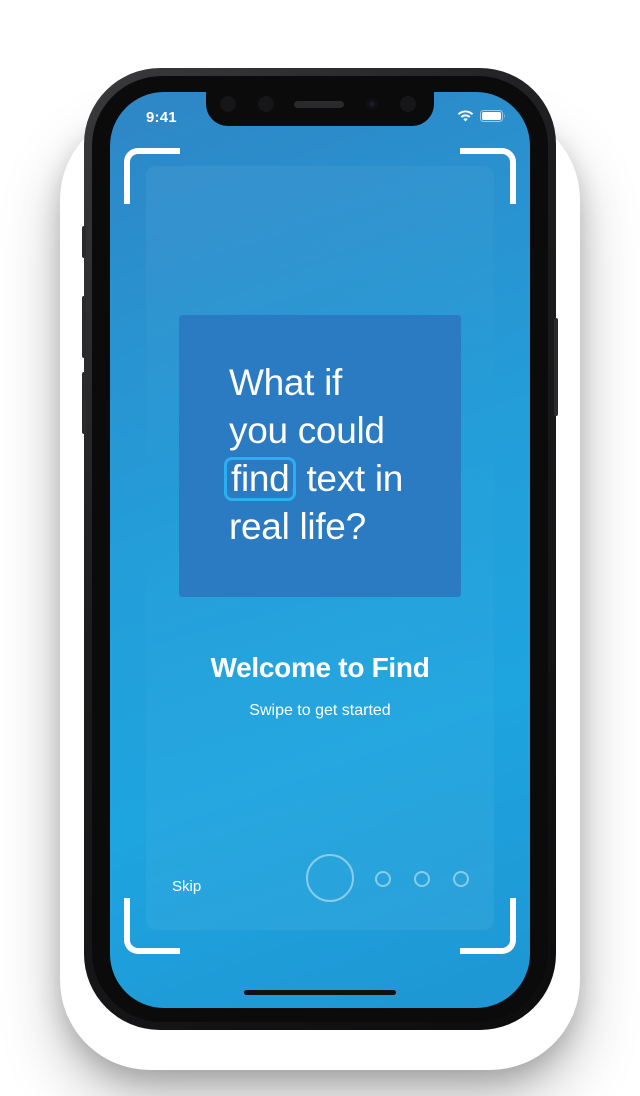 Image resolution: width=640 pixels, height=1096 pixels. Describe the element at coordinates (372, 104) in the screenshot. I see `front-camera` at that location.